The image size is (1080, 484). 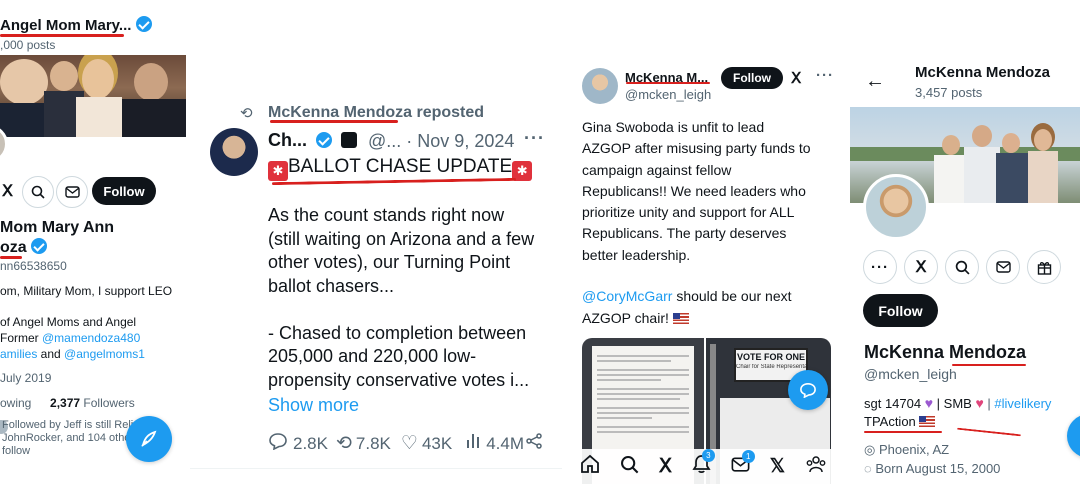 What do you see at coordinates (409, 443) in the screenshot?
I see `like-icon: ♡` at bounding box center [409, 443].